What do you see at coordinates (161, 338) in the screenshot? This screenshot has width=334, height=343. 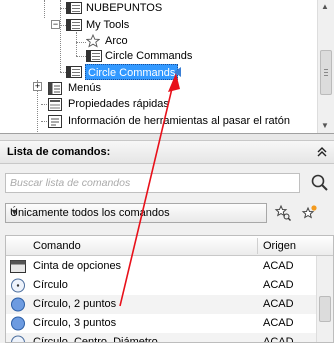 I see `table-row: Círculo, Centro, Diámetro ACAD` at bounding box center [161, 338].